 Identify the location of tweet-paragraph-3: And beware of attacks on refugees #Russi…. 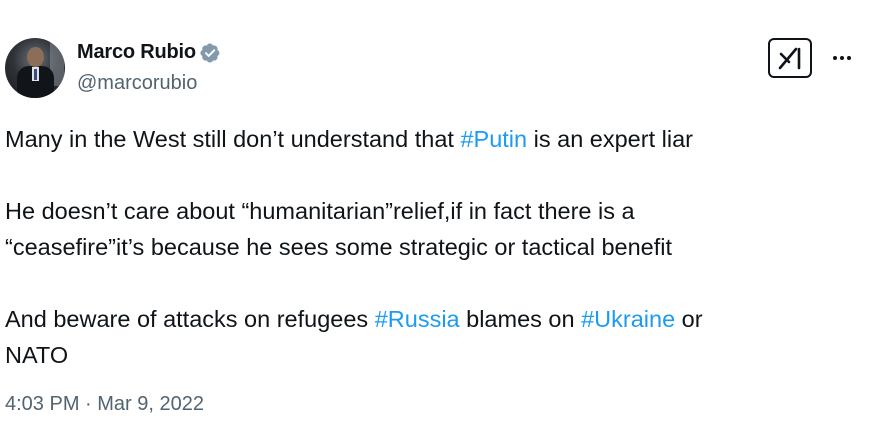
(354, 337).